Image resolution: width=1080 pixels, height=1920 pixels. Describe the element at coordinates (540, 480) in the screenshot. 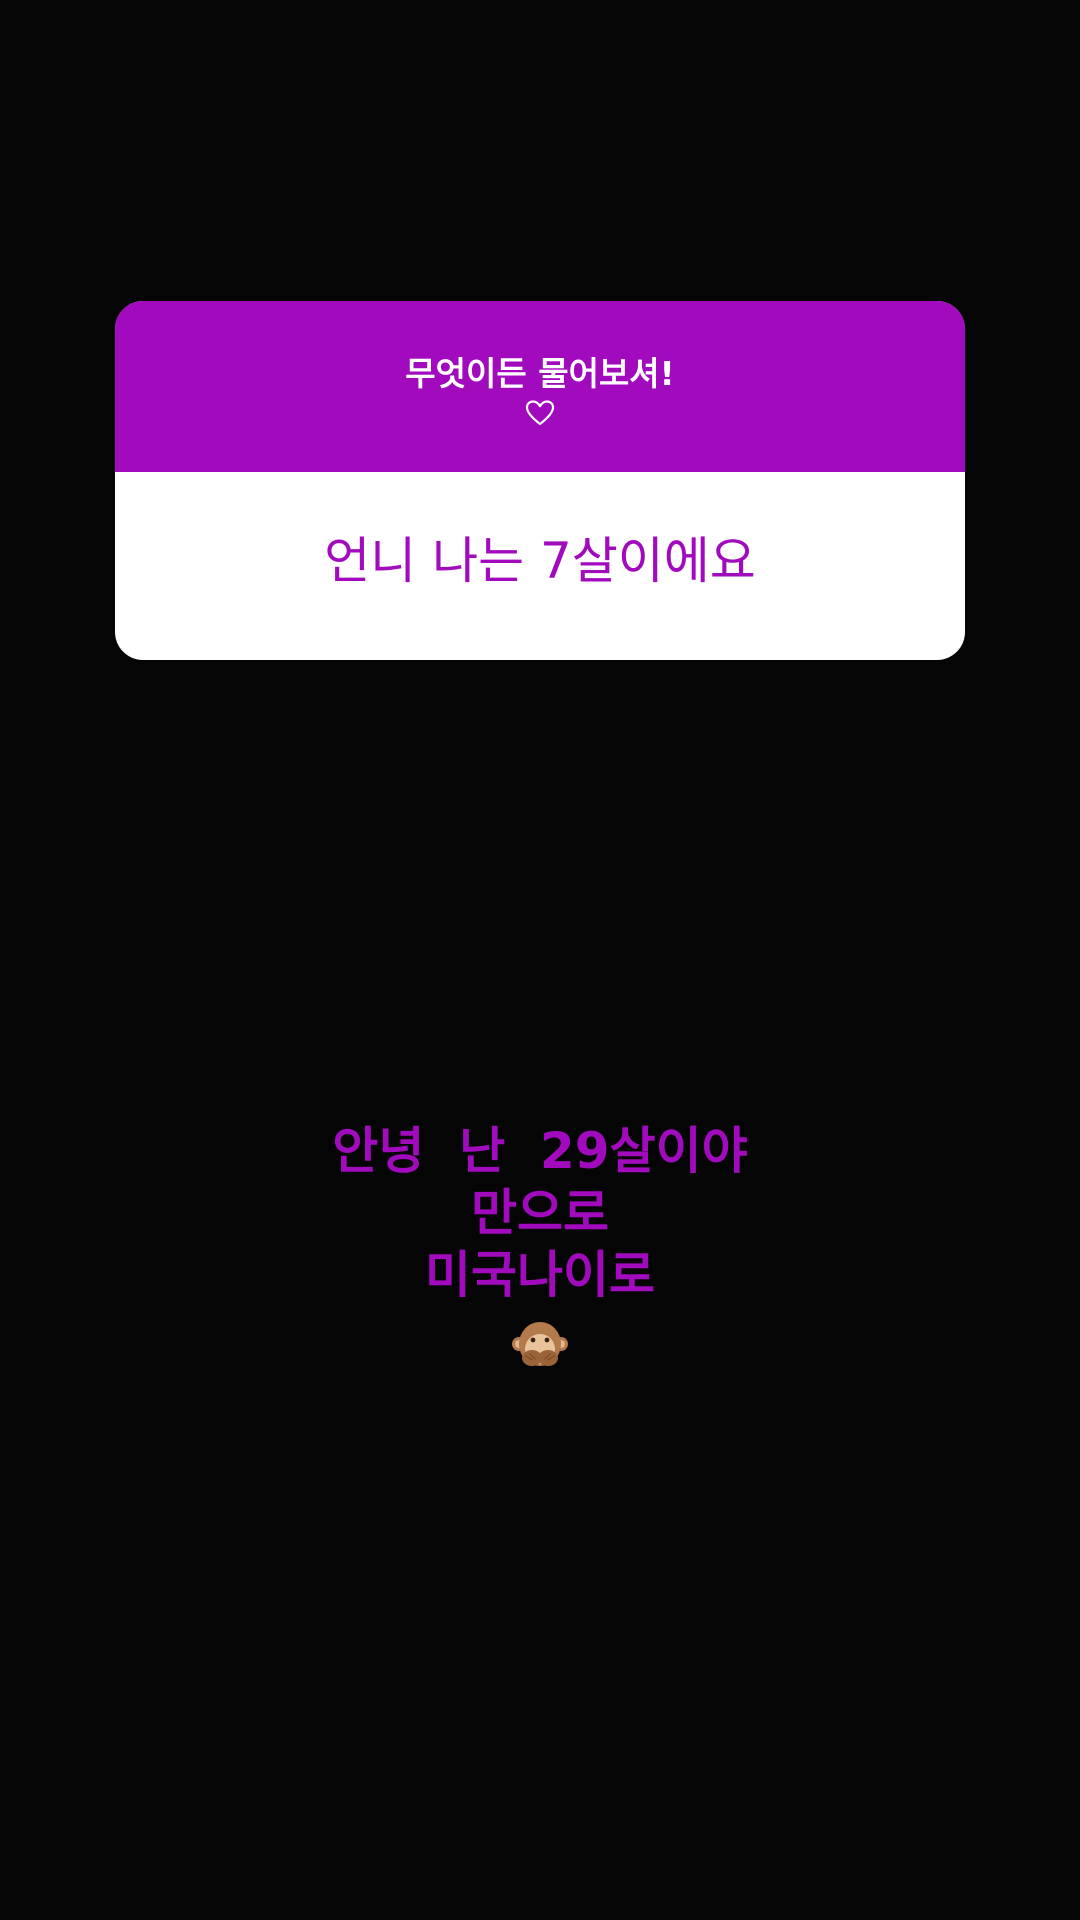

I see `question-sticker: 무엇이든 물어보셔! 언니 나는 7살이에요` at that location.